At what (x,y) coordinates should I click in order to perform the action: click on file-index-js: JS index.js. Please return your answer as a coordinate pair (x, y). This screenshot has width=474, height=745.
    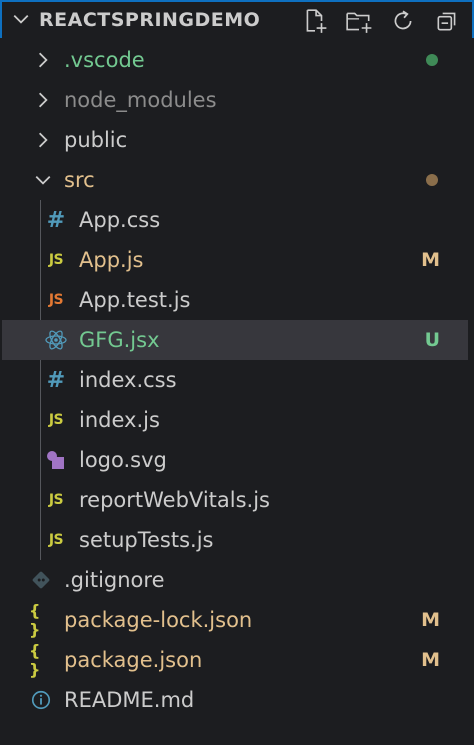
    Looking at the image, I should click on (235, 420).